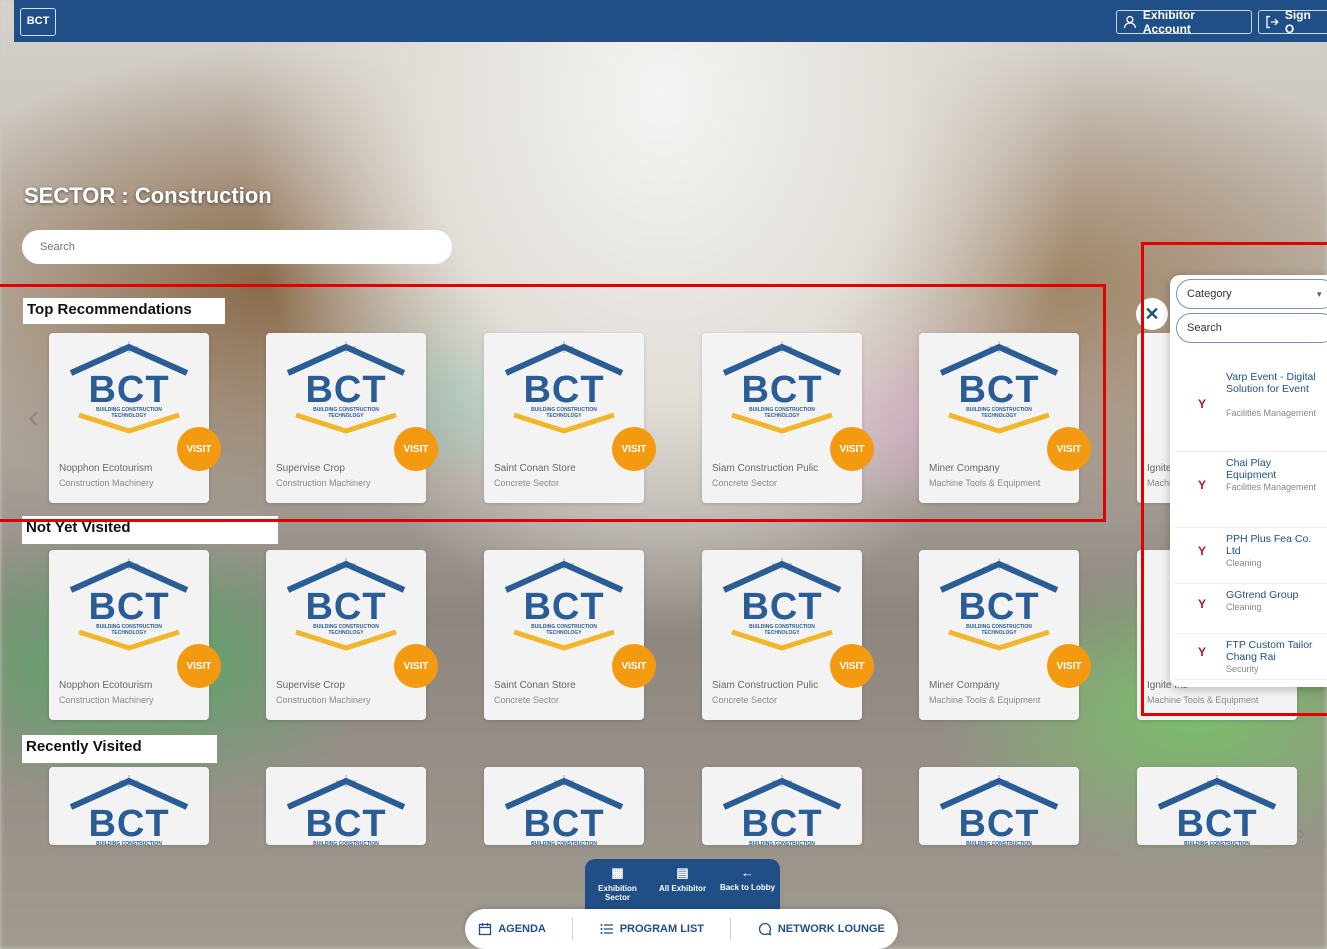 This screenshot has height=949, width=1327. I want to click on top-recommendations-heading: Top Recommendations, so click(124, 311).